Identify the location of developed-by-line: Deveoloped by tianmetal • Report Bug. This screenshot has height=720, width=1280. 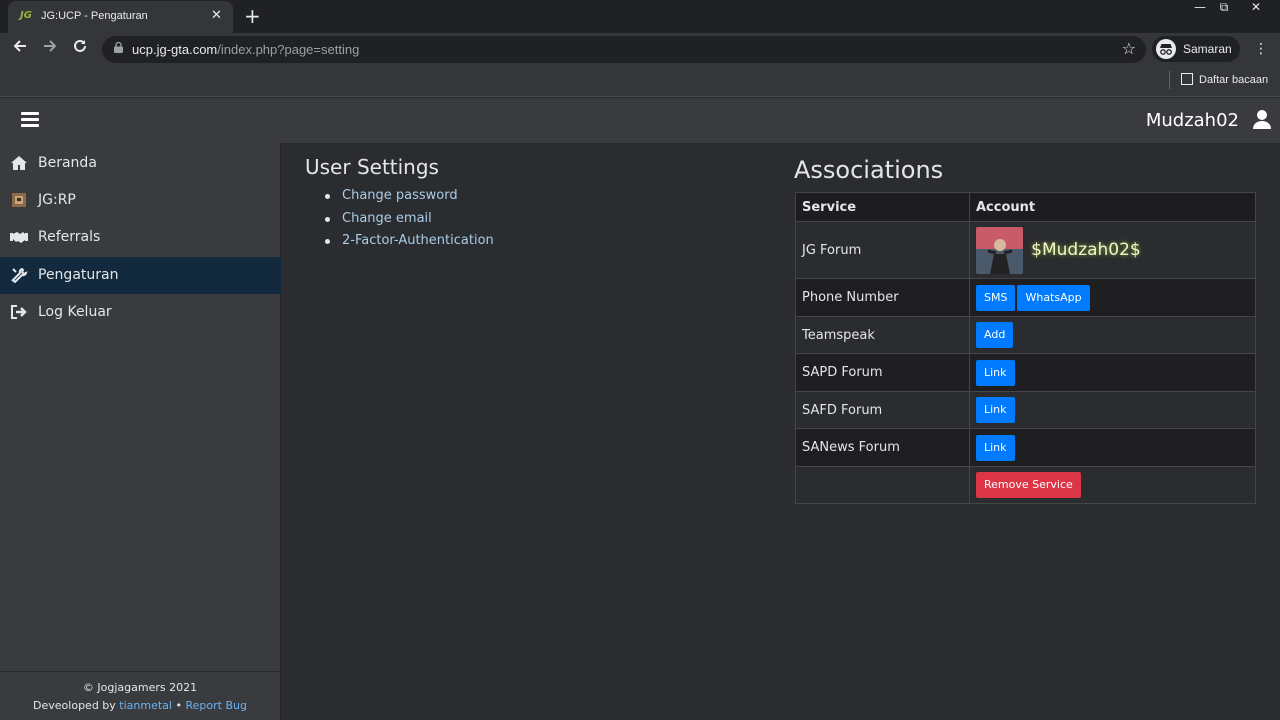
(140, 706).